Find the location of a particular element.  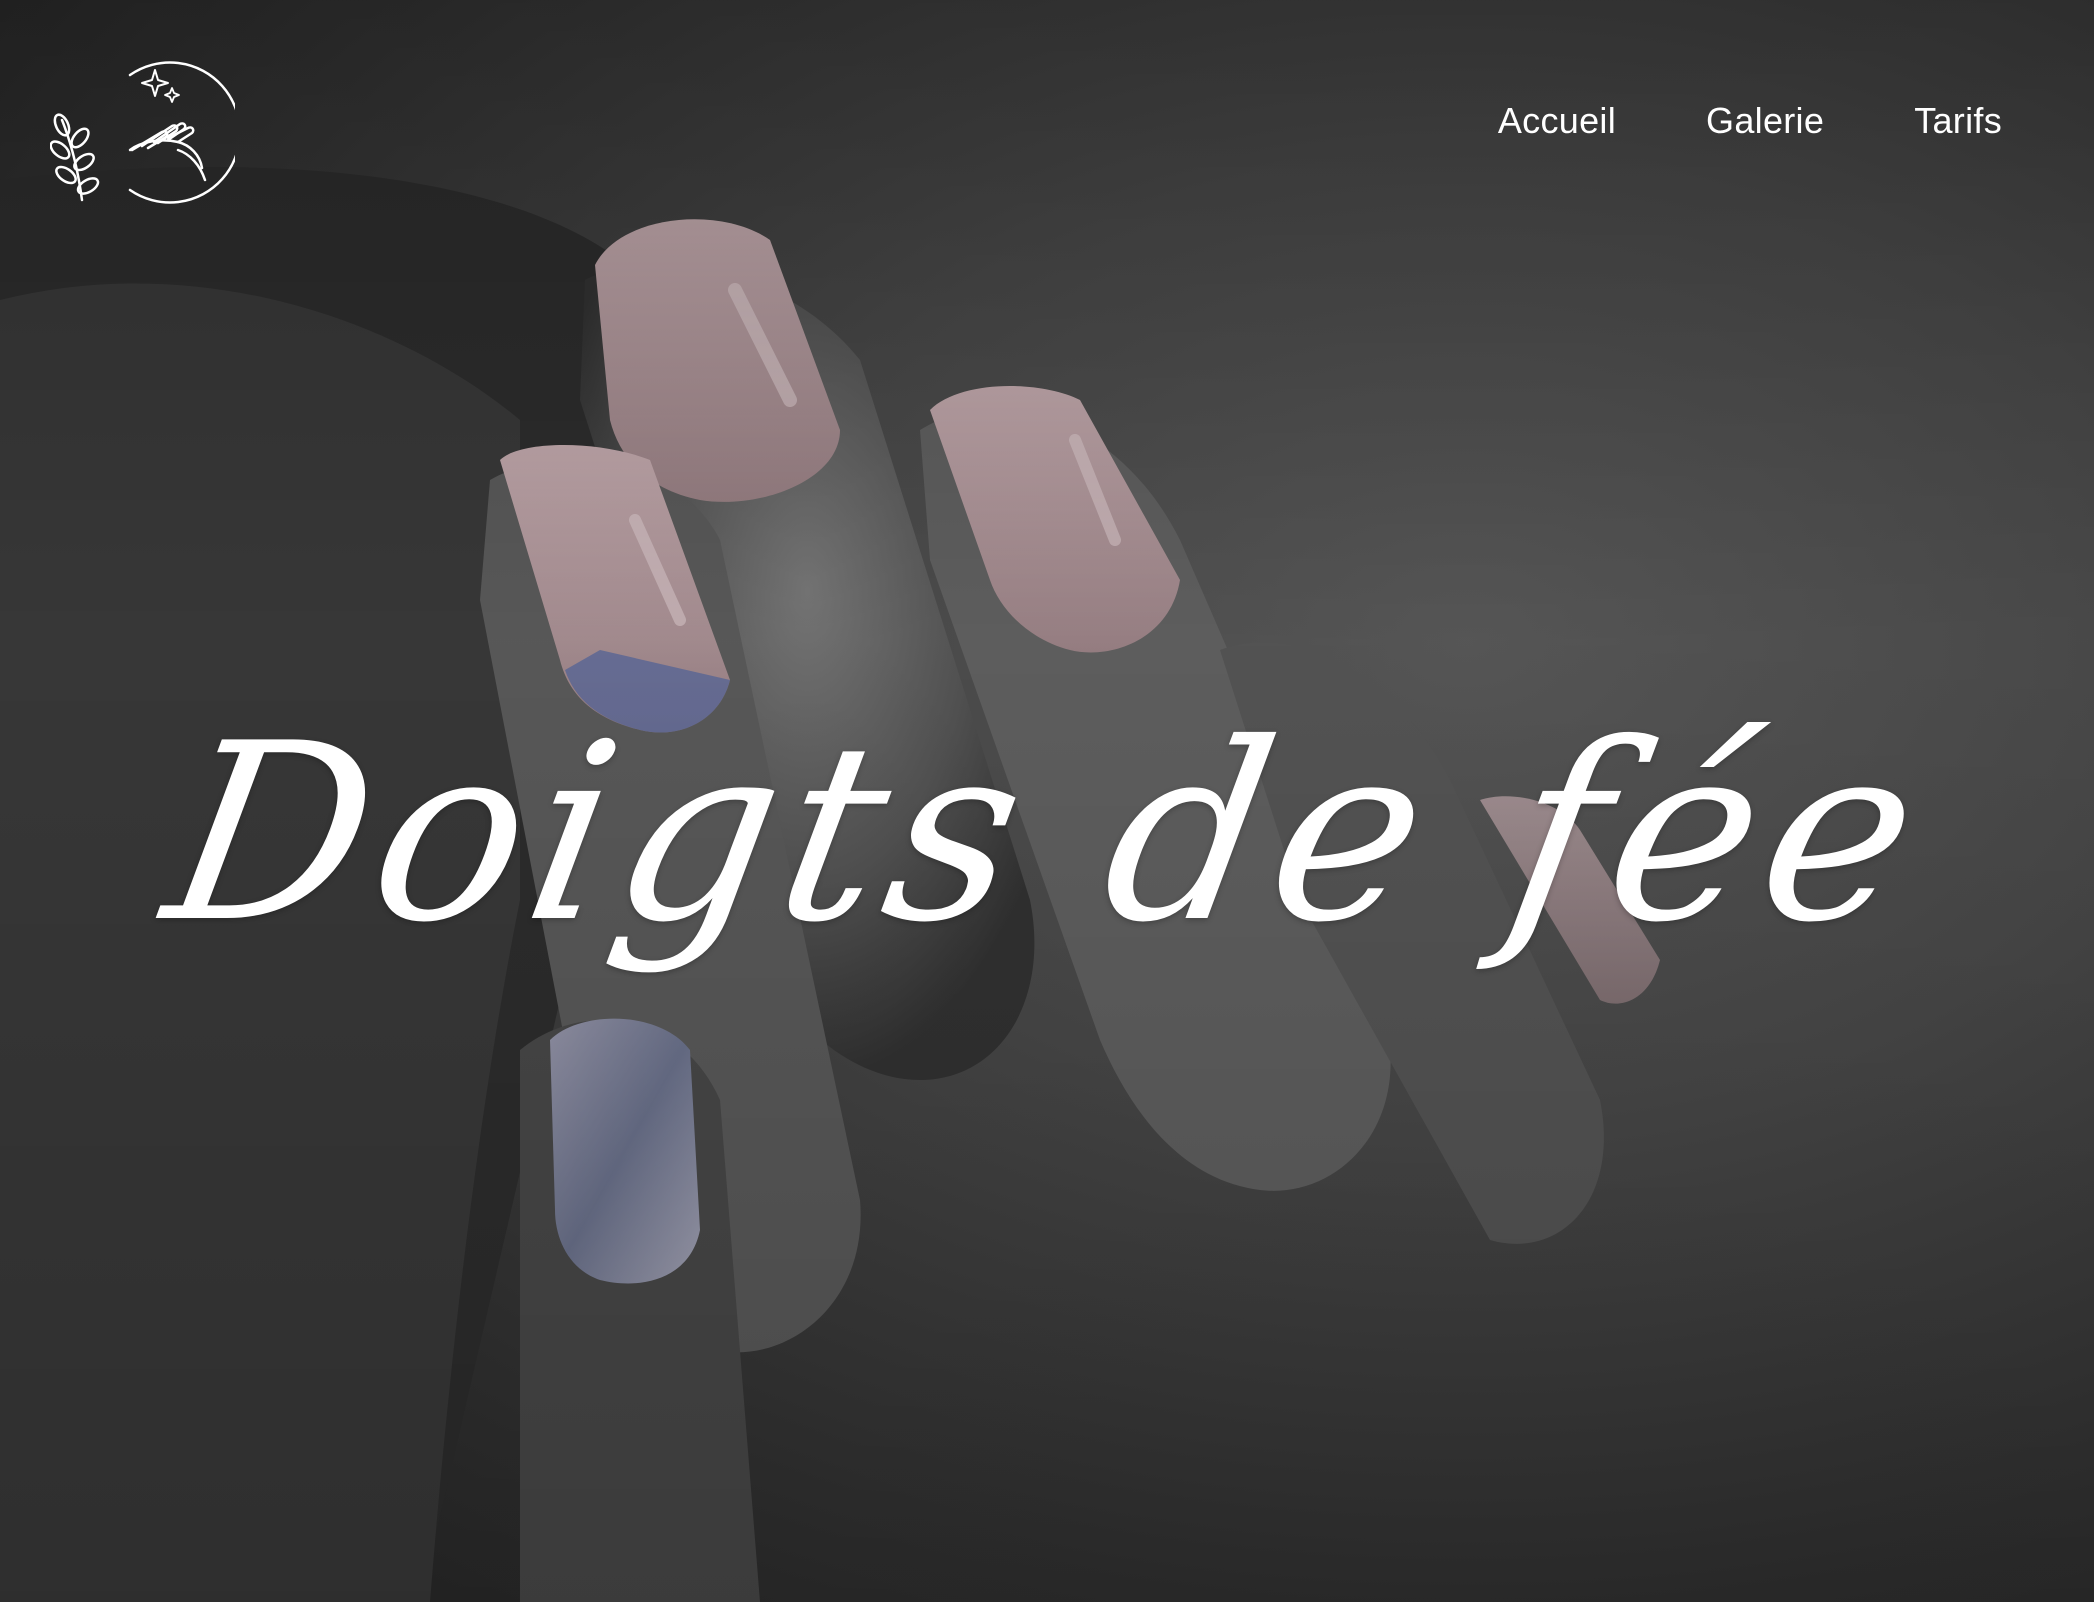

brand-logo is located at coordinates (145, 127).